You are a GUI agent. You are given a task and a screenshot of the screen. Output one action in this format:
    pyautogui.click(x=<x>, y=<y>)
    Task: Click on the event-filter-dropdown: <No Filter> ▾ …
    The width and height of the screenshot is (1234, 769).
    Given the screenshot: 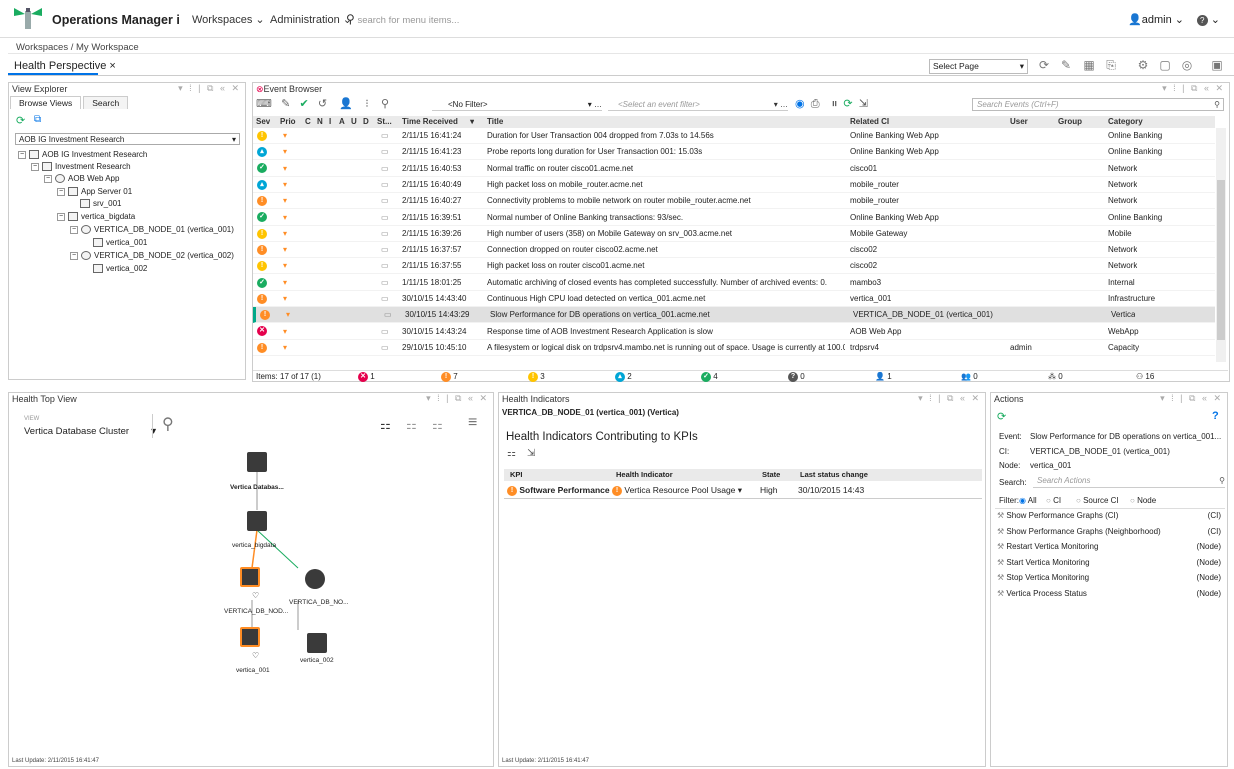 What is the action you would take?
    pyautogui.click(x=517, y=105)
    